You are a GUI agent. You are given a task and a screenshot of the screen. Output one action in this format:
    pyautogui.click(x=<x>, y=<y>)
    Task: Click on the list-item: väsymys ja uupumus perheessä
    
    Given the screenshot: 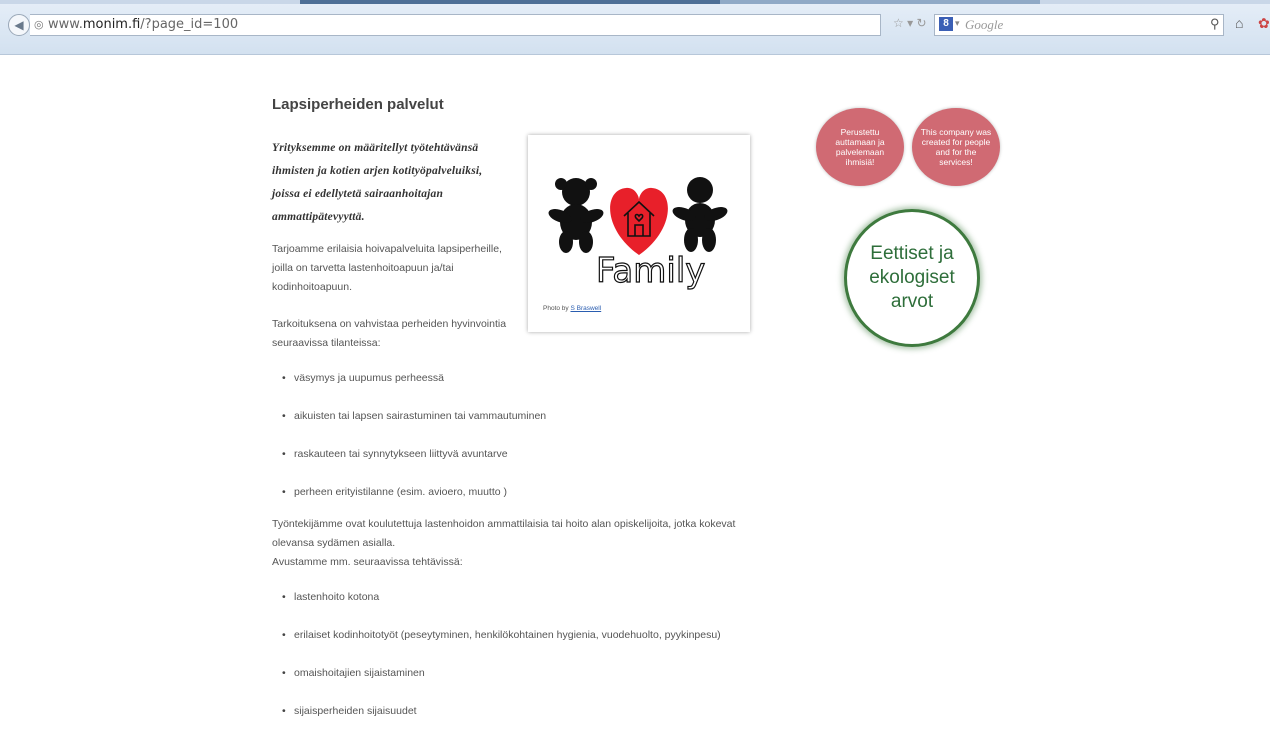 What is the action you would take?
    pyautogui.click(x=413, y=388)
    